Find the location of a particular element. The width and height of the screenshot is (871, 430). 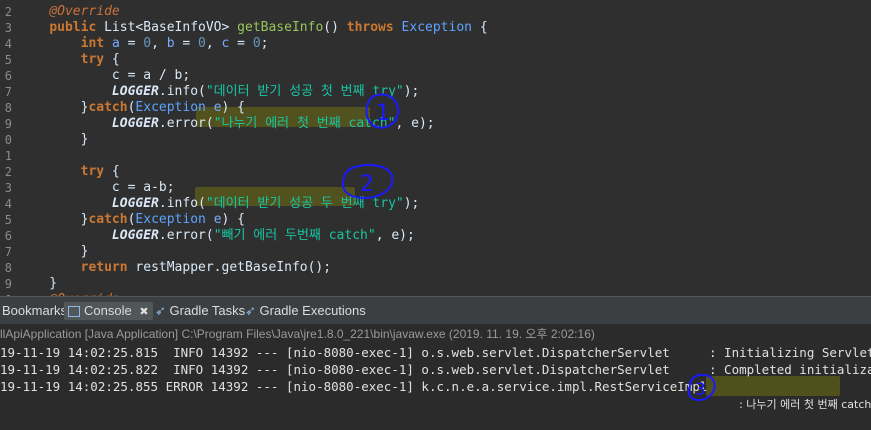

code-line: 5 }catch(Exception e) { is located at coordinates (435, 220).